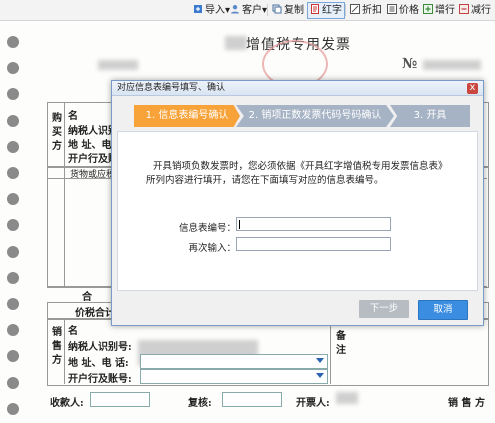 The image size is (495, 423). What do you see at coordinates (443, 310) in the screenshot?
I see `cancel-button: 取消` at bounding box center [443, 310].